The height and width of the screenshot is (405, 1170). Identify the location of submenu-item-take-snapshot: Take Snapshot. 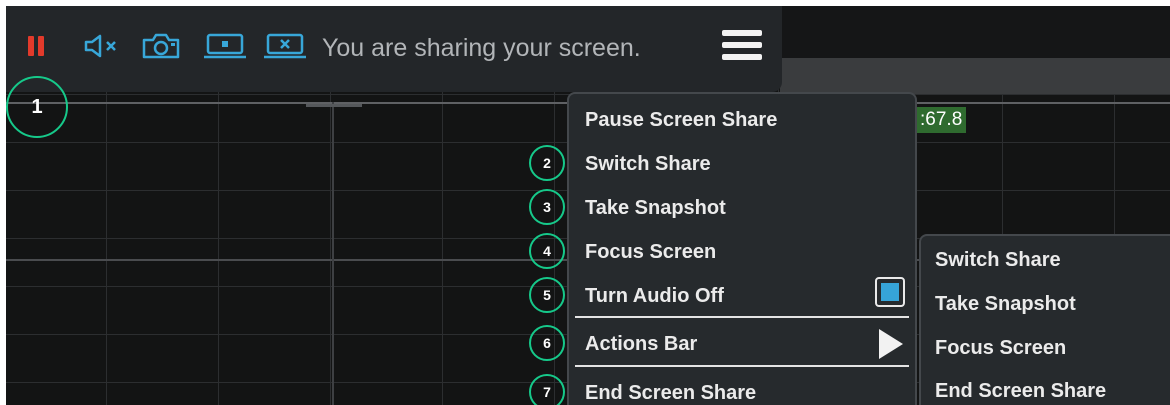
(1005, 304).